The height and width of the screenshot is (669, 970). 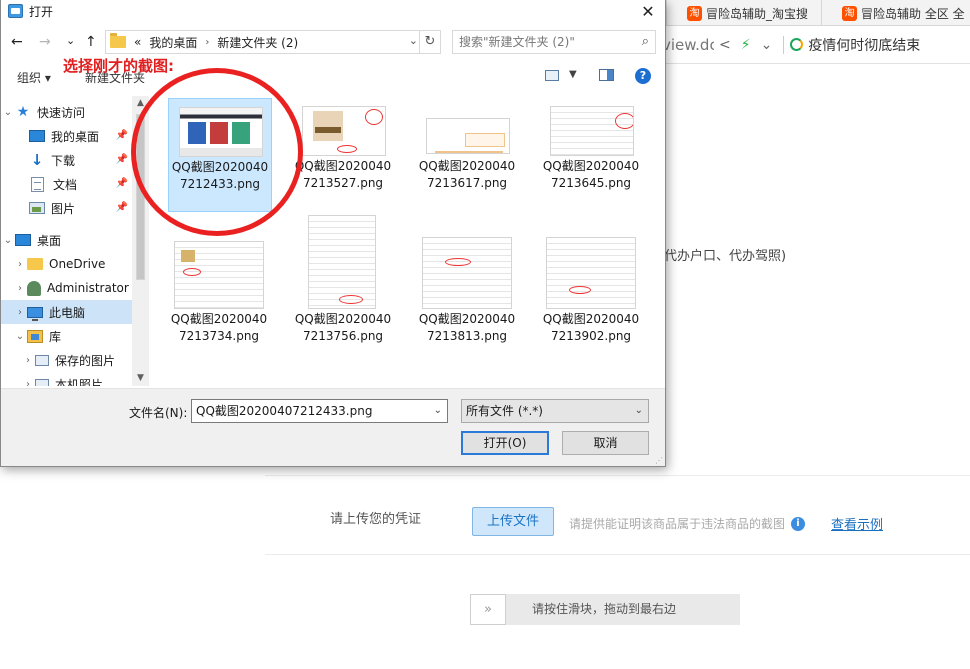 I want to click on sidebar-item-desktop: ⌄ 桌面, so click(x=66, y=240).